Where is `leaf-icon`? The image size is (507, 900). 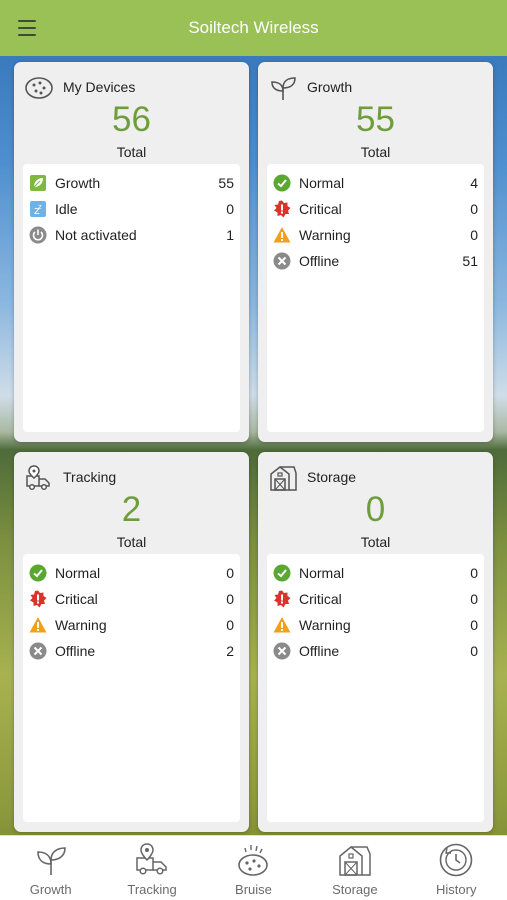
leaf-icon is located at coordinates (38, 183).